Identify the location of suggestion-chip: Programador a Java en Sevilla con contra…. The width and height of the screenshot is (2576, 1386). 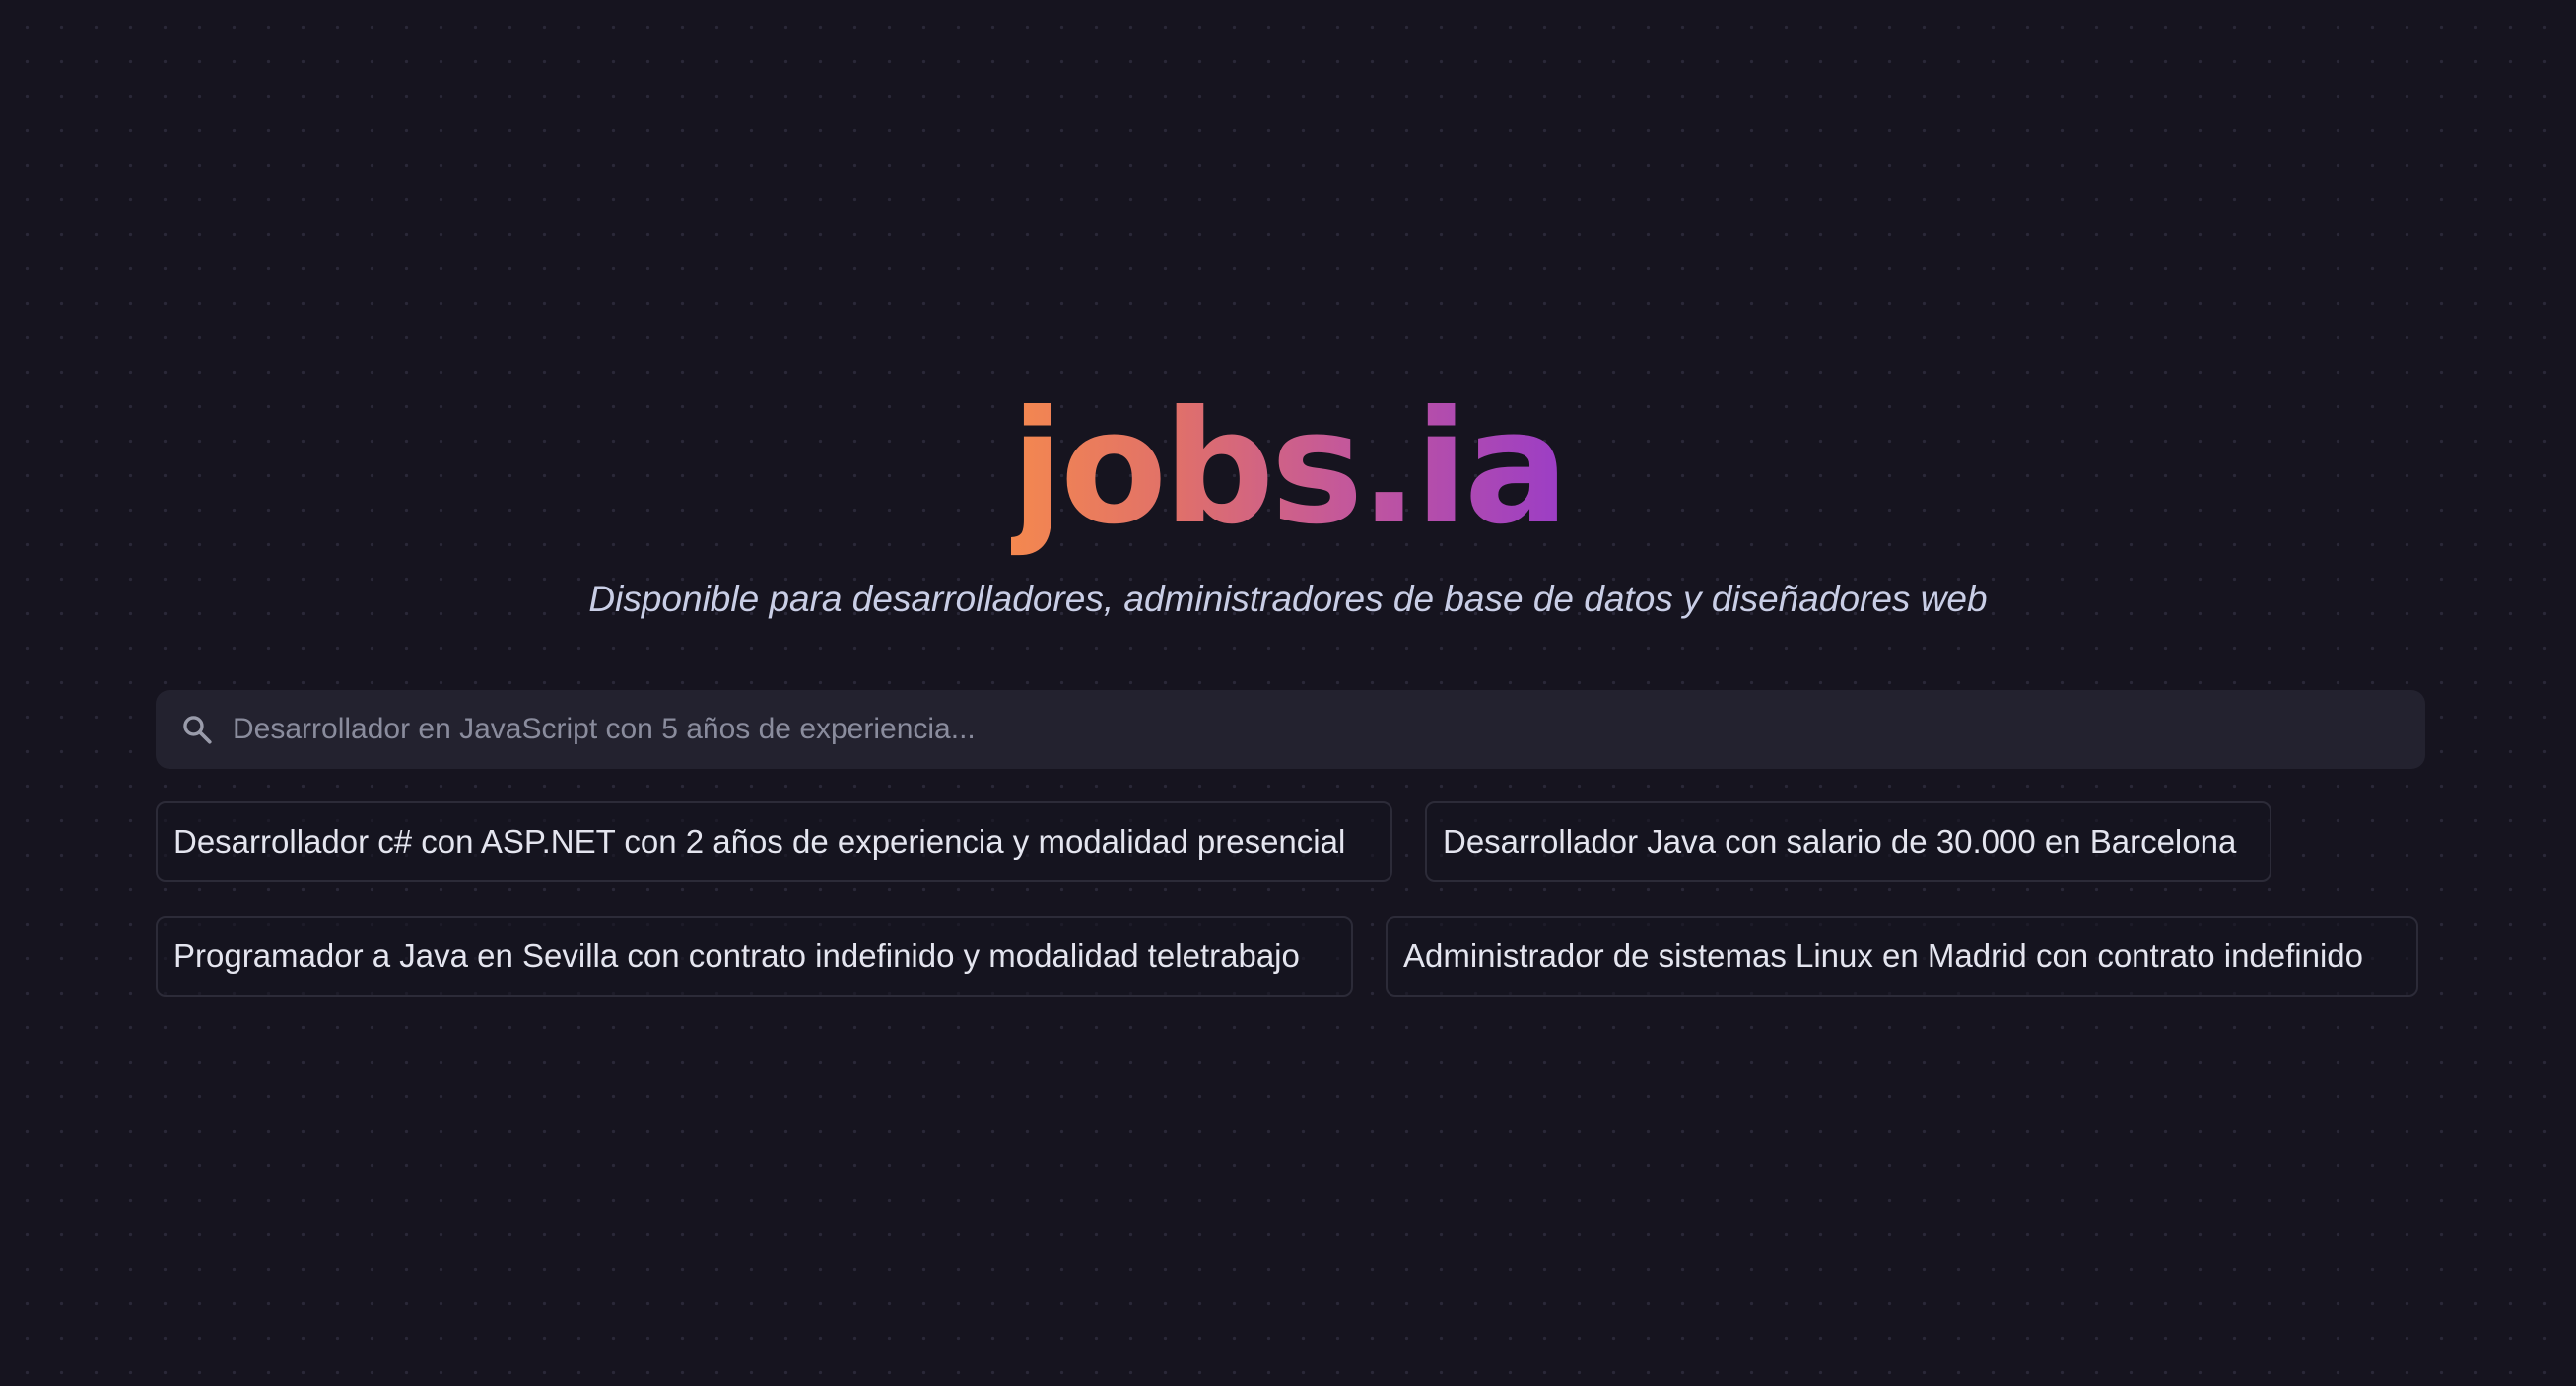
(754, 957).